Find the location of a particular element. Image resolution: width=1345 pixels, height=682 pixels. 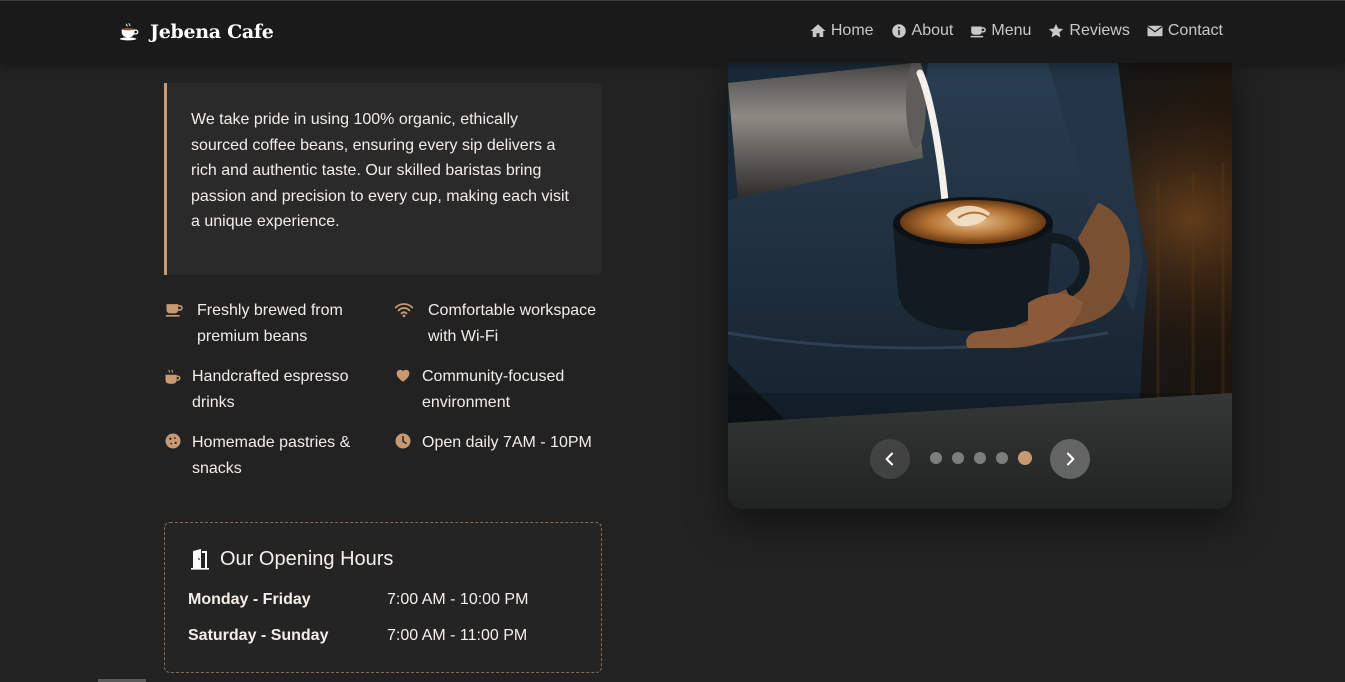

door-open-icon is located at coordinates (200, 559).